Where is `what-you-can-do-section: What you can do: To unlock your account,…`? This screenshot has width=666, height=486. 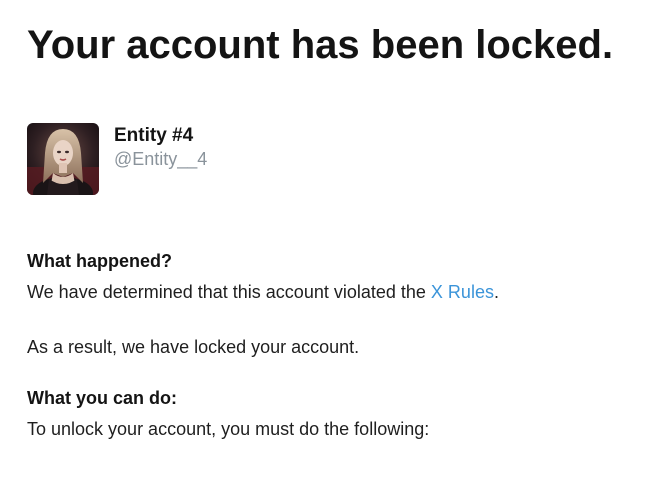
what-you-can-do-section: What you can do: To unlock your account,… is located at coordinates (228, 413).